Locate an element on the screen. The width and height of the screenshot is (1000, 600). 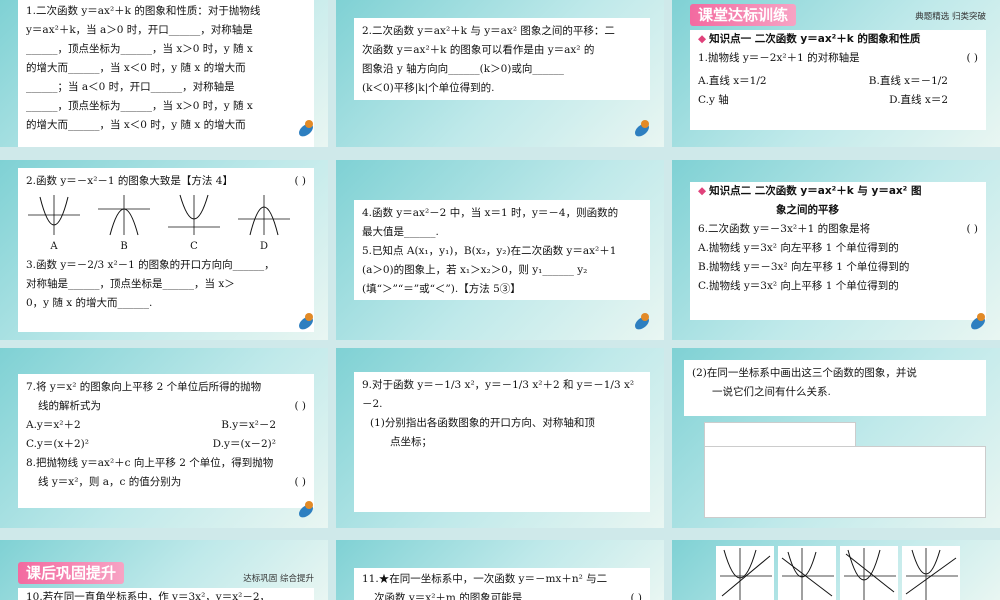
q6-text: 6.二次函数 y＝－3x²＋1 的图象是将 is located at coordinates (784, 229).